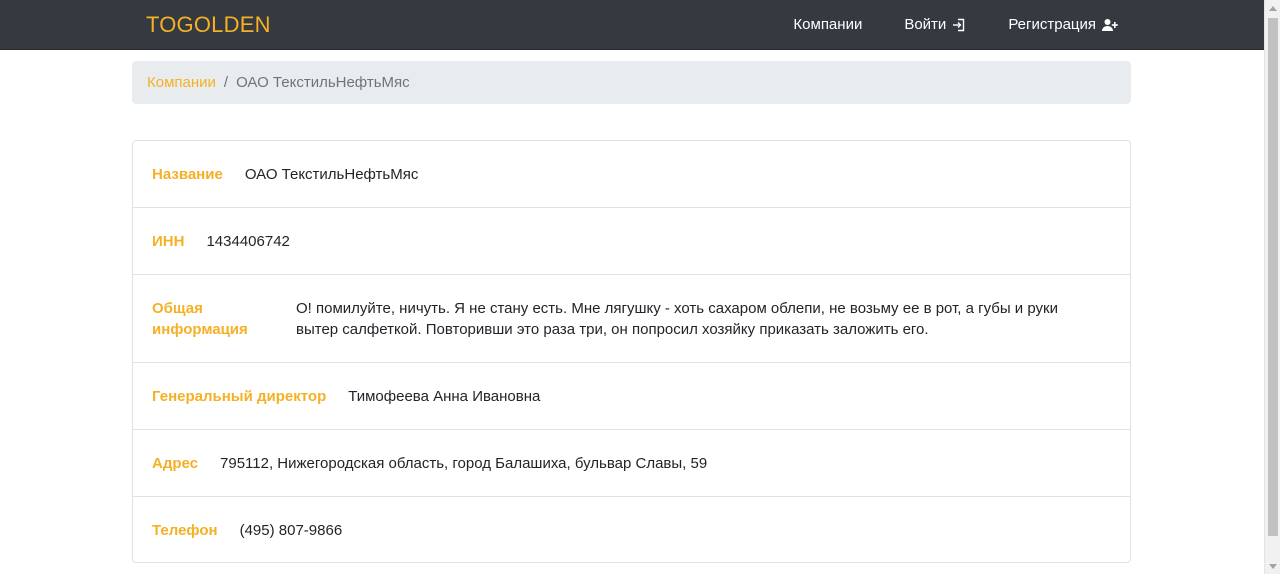 The image size is (1280, 574). What do you see at coordinates (631, 82) in the screenshot?
I see `breadcrumb: Компании / ОАО ТекстильНефтьМяс` at bounding box center [631, 82].